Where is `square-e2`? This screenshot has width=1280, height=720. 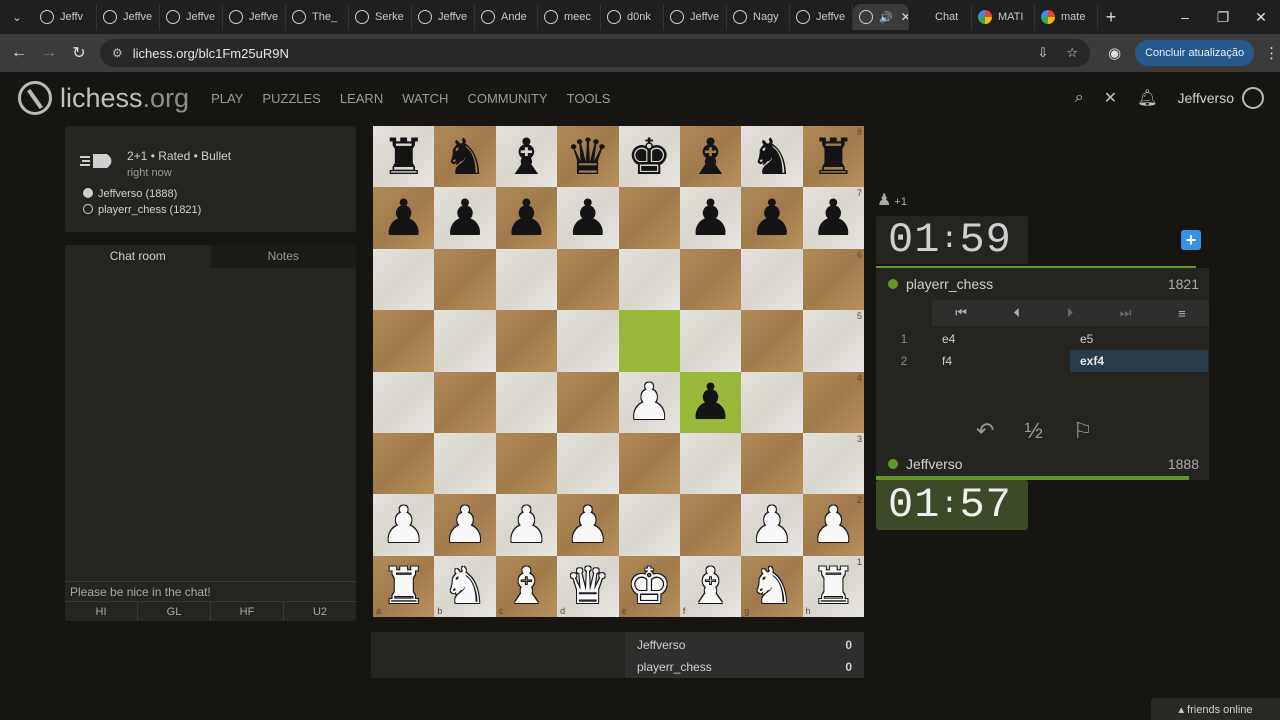 square-e2 is located at coordinates (649, 525).